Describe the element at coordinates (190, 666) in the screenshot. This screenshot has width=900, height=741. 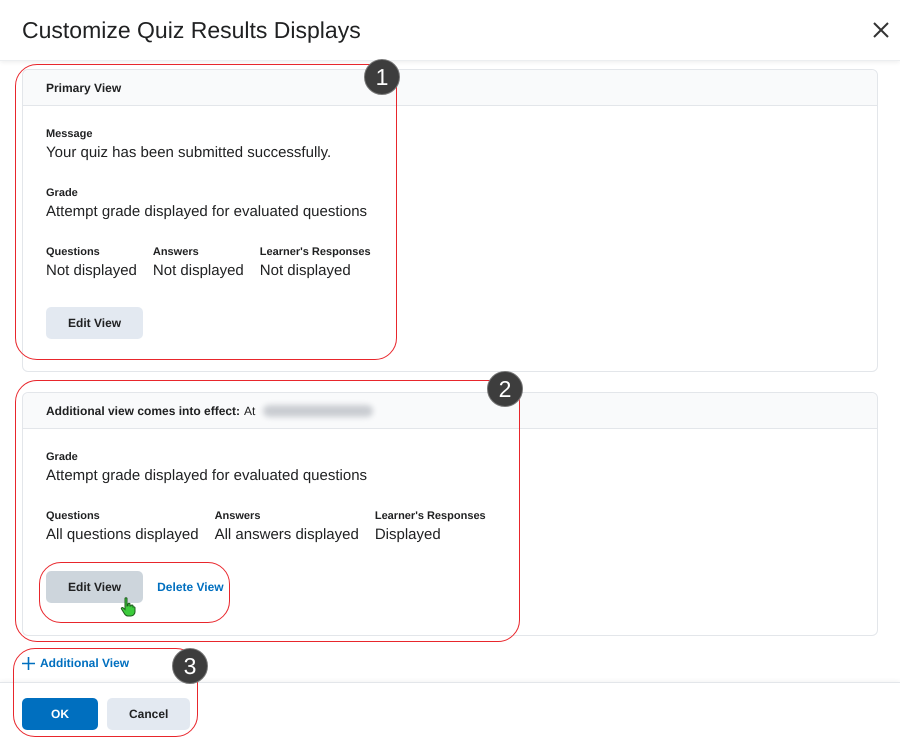
I see `callout-number: 3` at that location.